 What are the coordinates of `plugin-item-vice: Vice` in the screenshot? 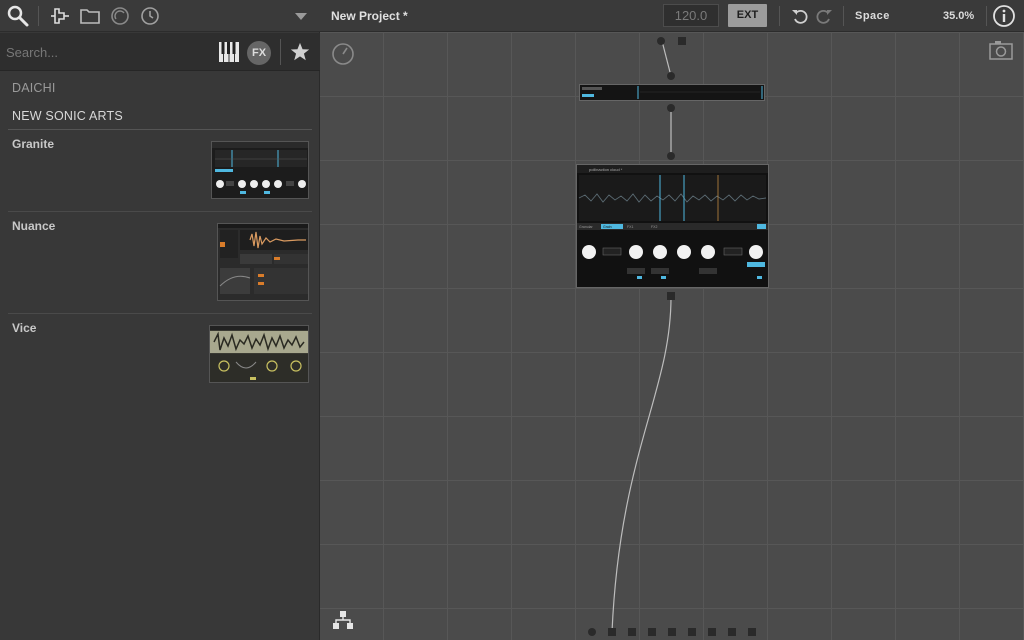 It's located at (160, 352).